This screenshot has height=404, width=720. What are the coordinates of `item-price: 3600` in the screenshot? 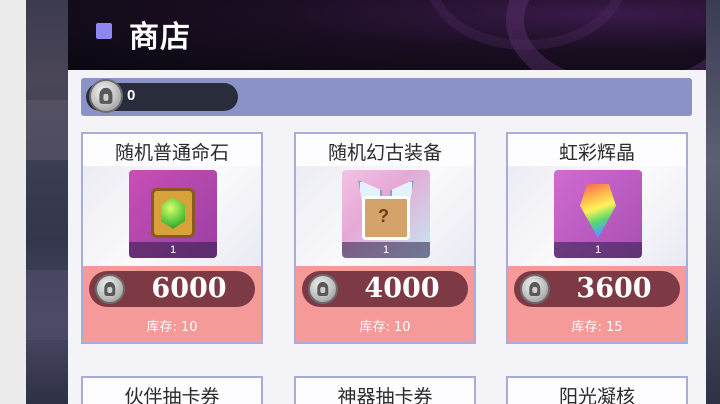 It's located at (614, 288).